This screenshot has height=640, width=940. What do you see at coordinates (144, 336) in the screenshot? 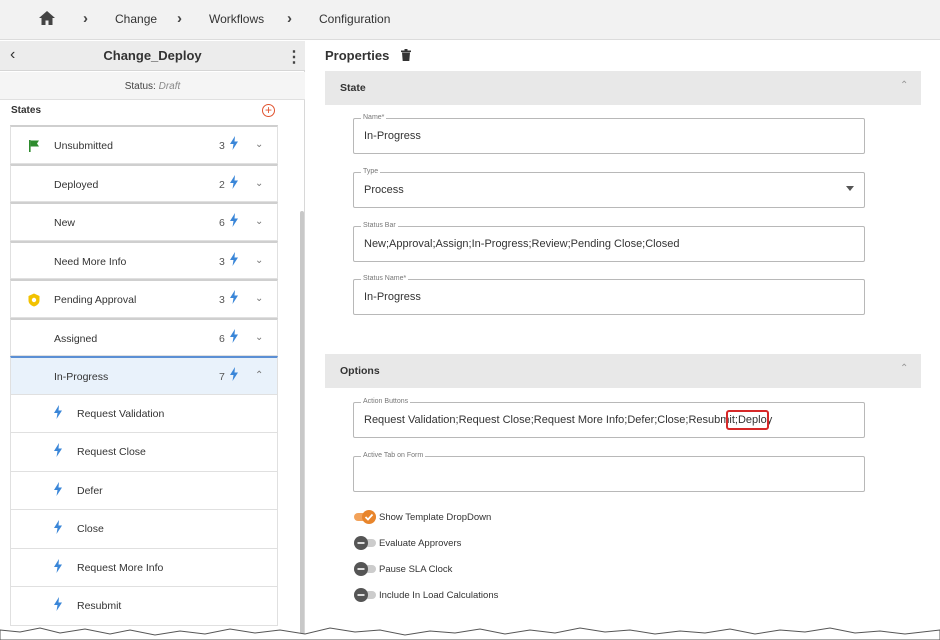
I see `state-row-assigned: Assigned 6 ⌄` at bounding box center [144, 336].